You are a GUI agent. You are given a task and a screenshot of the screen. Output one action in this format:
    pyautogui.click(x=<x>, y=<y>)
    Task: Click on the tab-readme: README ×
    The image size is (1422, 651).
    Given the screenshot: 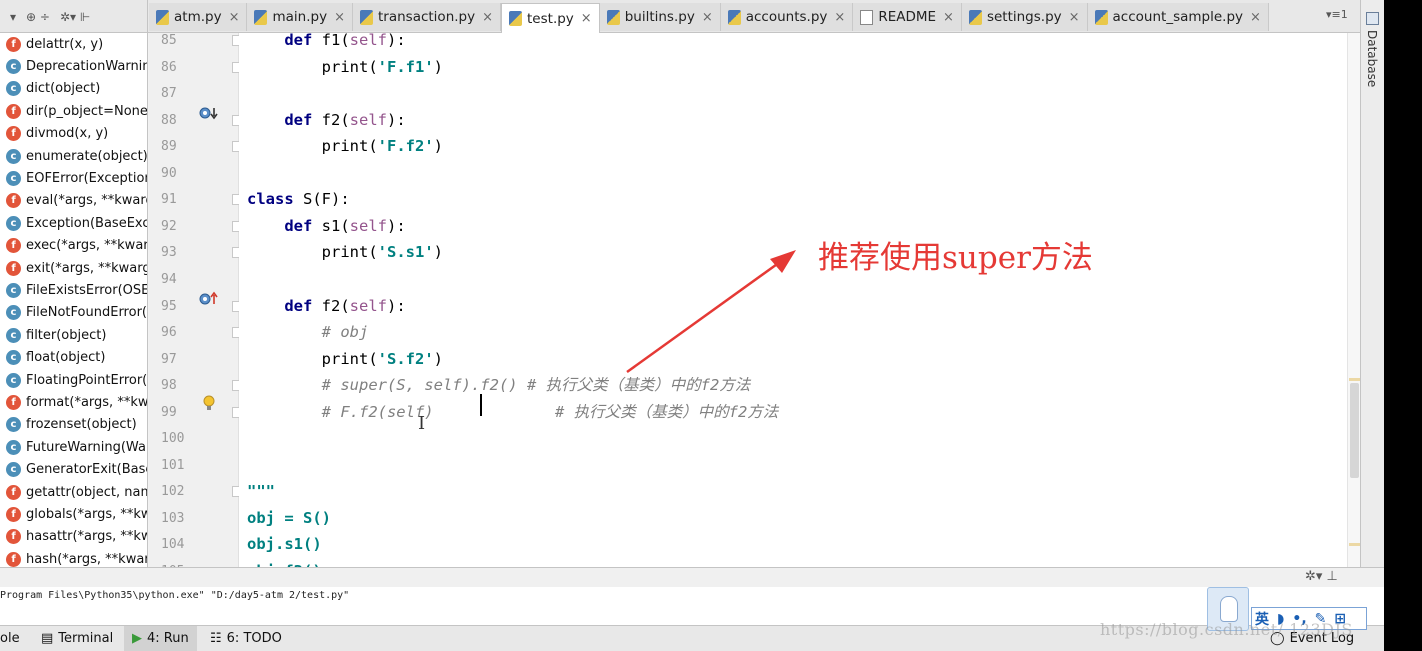 What is the action you would take?
    pyautogui.click(x=907, y=17)
    